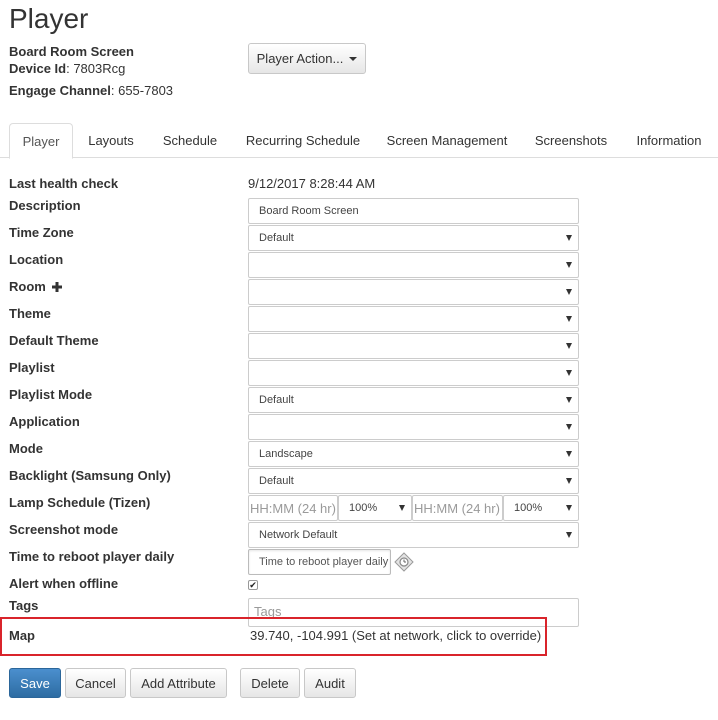 The image size is (718, 720). What do you see at coordinates (30, 313) in the screenshot?
I see `theme-label: Theme` at bounding box center [30, 313].